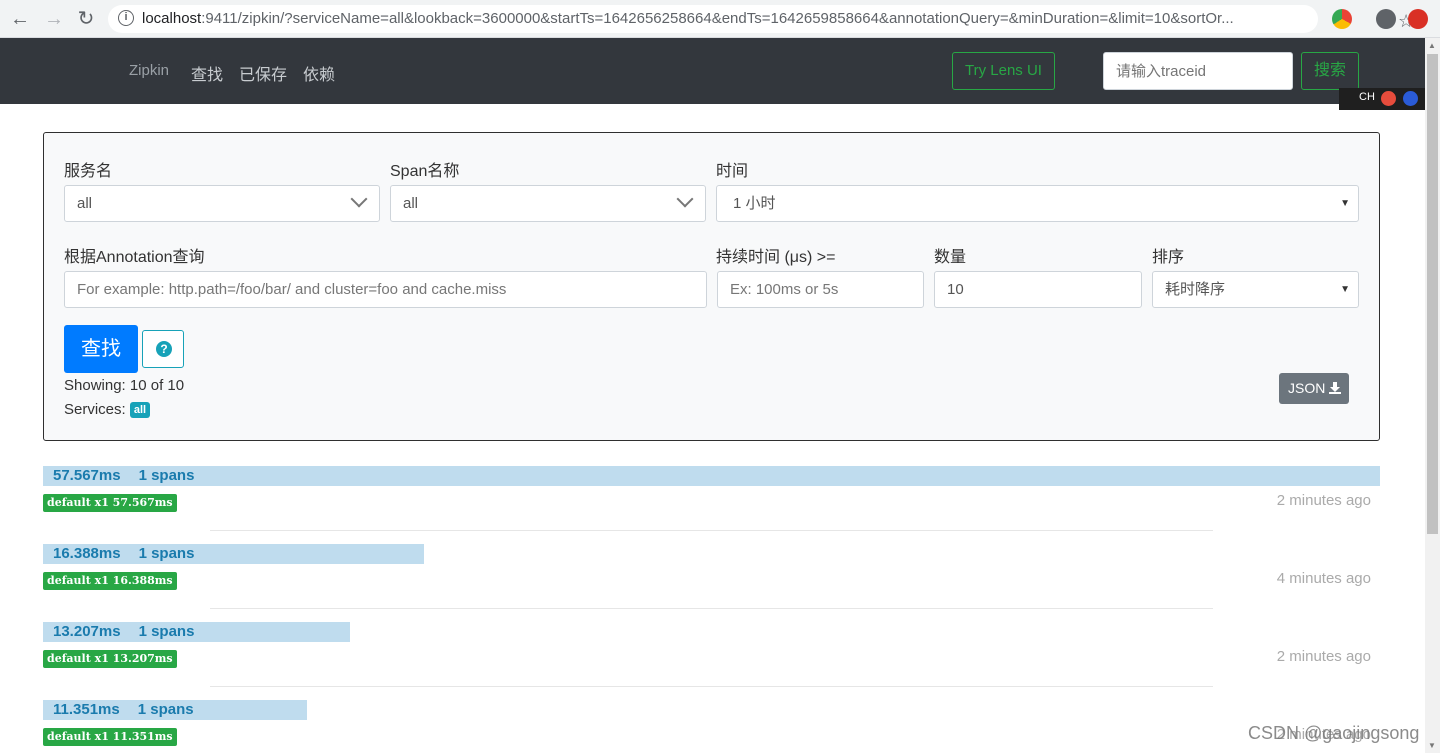  Describe the element at coordinates (425, 171) in the screenshot. I see `span-name-label: Span名称` at that location.